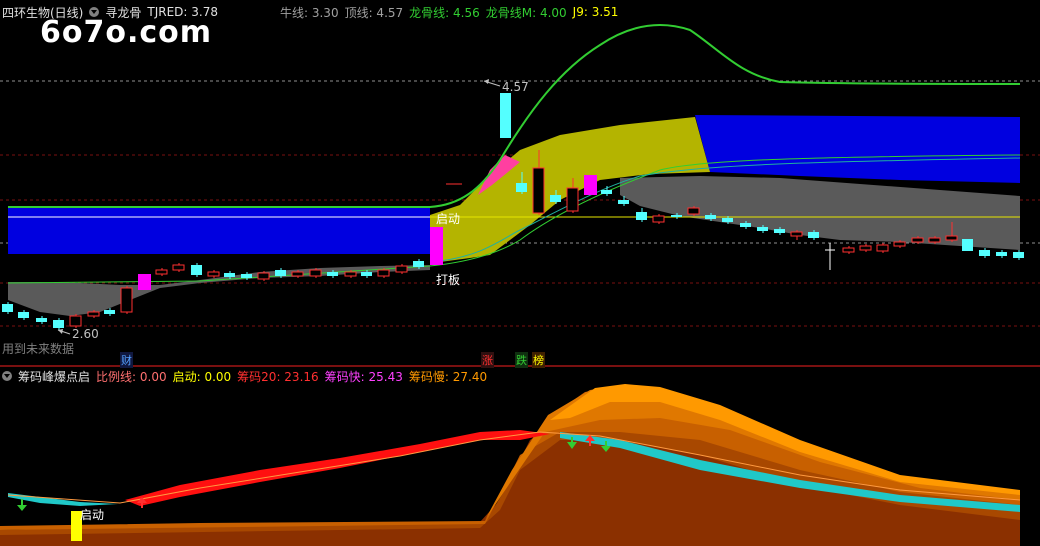  Describe the element at coordinates (126, 360) in the screenshot. I see `badge-cai: 财` at that location.